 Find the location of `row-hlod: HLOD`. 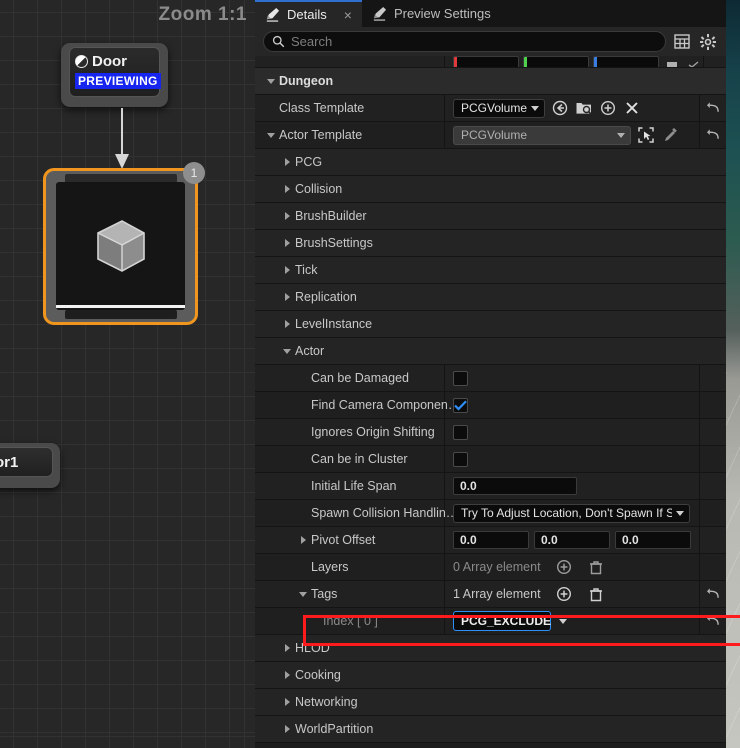

row-hlod: HLOD is located at coordinates (490, 648).